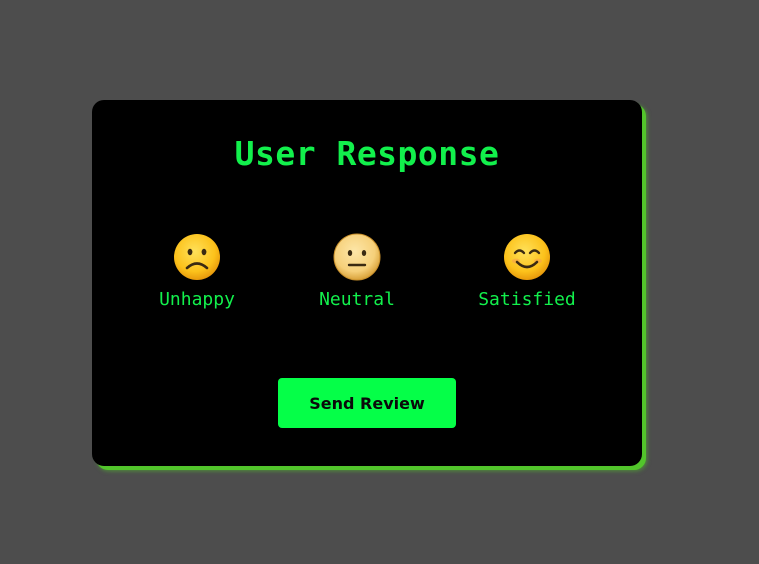 The width and height of the screenshot is (759, 564). What do you see at coordinates (527, 299) in the screenshot?
I see `rating-label-satisfied: Satisfied` at bounding box center [527, 299].